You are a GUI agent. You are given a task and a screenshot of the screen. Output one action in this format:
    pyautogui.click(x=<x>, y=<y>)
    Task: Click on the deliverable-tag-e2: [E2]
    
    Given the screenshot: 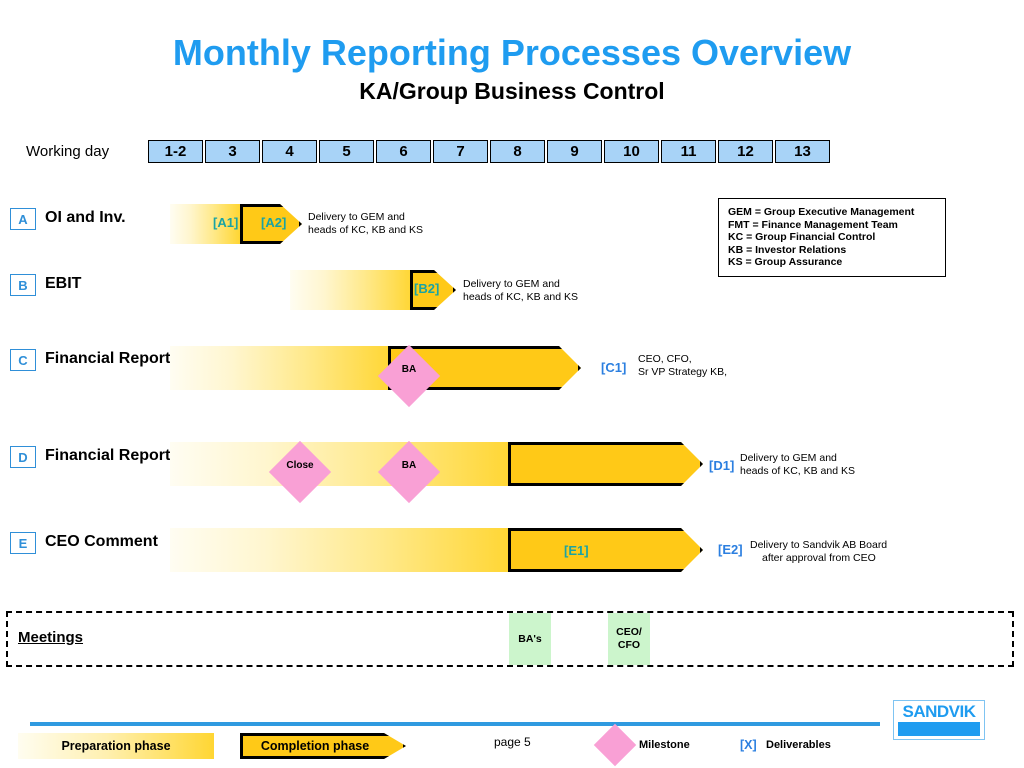 What is the action you would take?
    pyautogui.click(x=730, y=549)
    